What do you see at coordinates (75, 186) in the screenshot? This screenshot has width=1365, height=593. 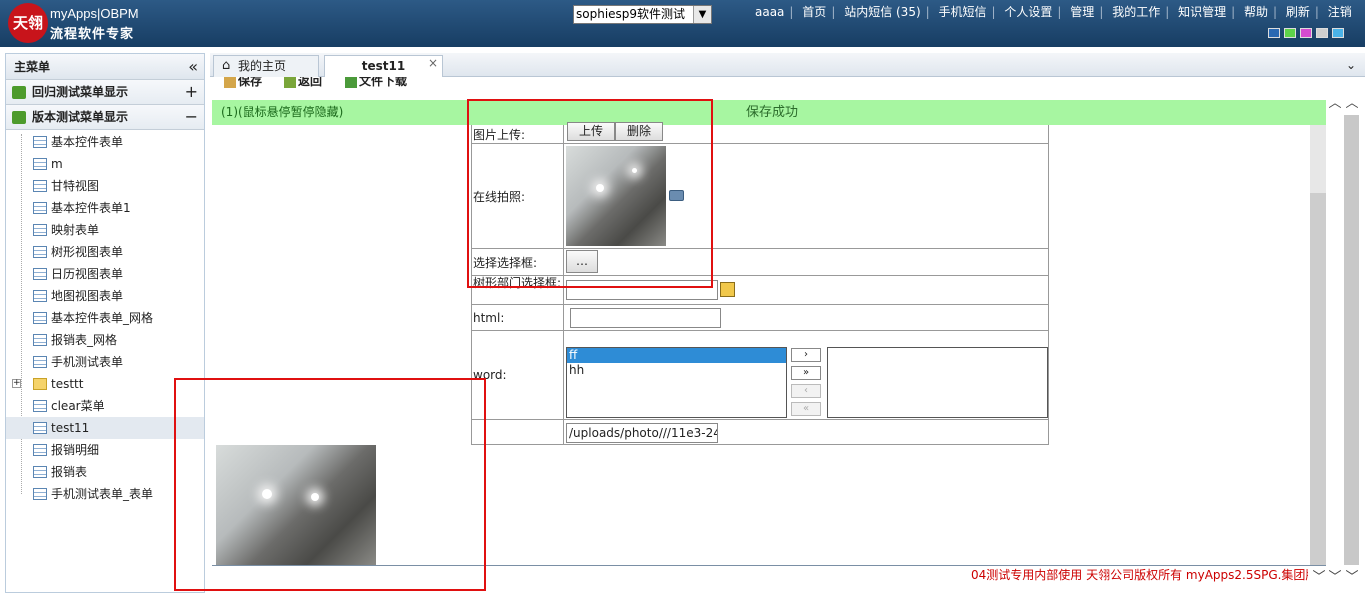 I see `sidebar-item-label: 甘特视图` at bounding box center [75, 186].